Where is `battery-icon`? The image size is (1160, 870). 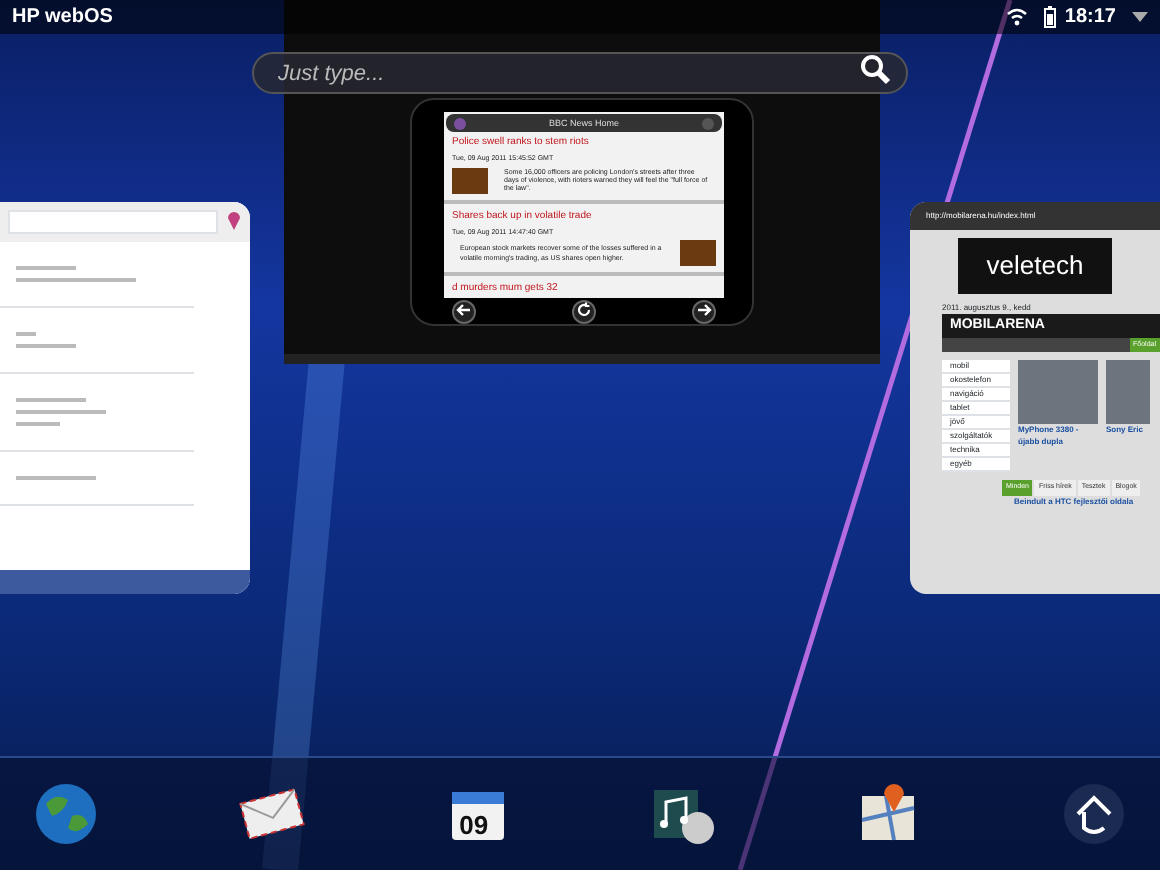 battery-icon is located at coordinates (1050, 17).